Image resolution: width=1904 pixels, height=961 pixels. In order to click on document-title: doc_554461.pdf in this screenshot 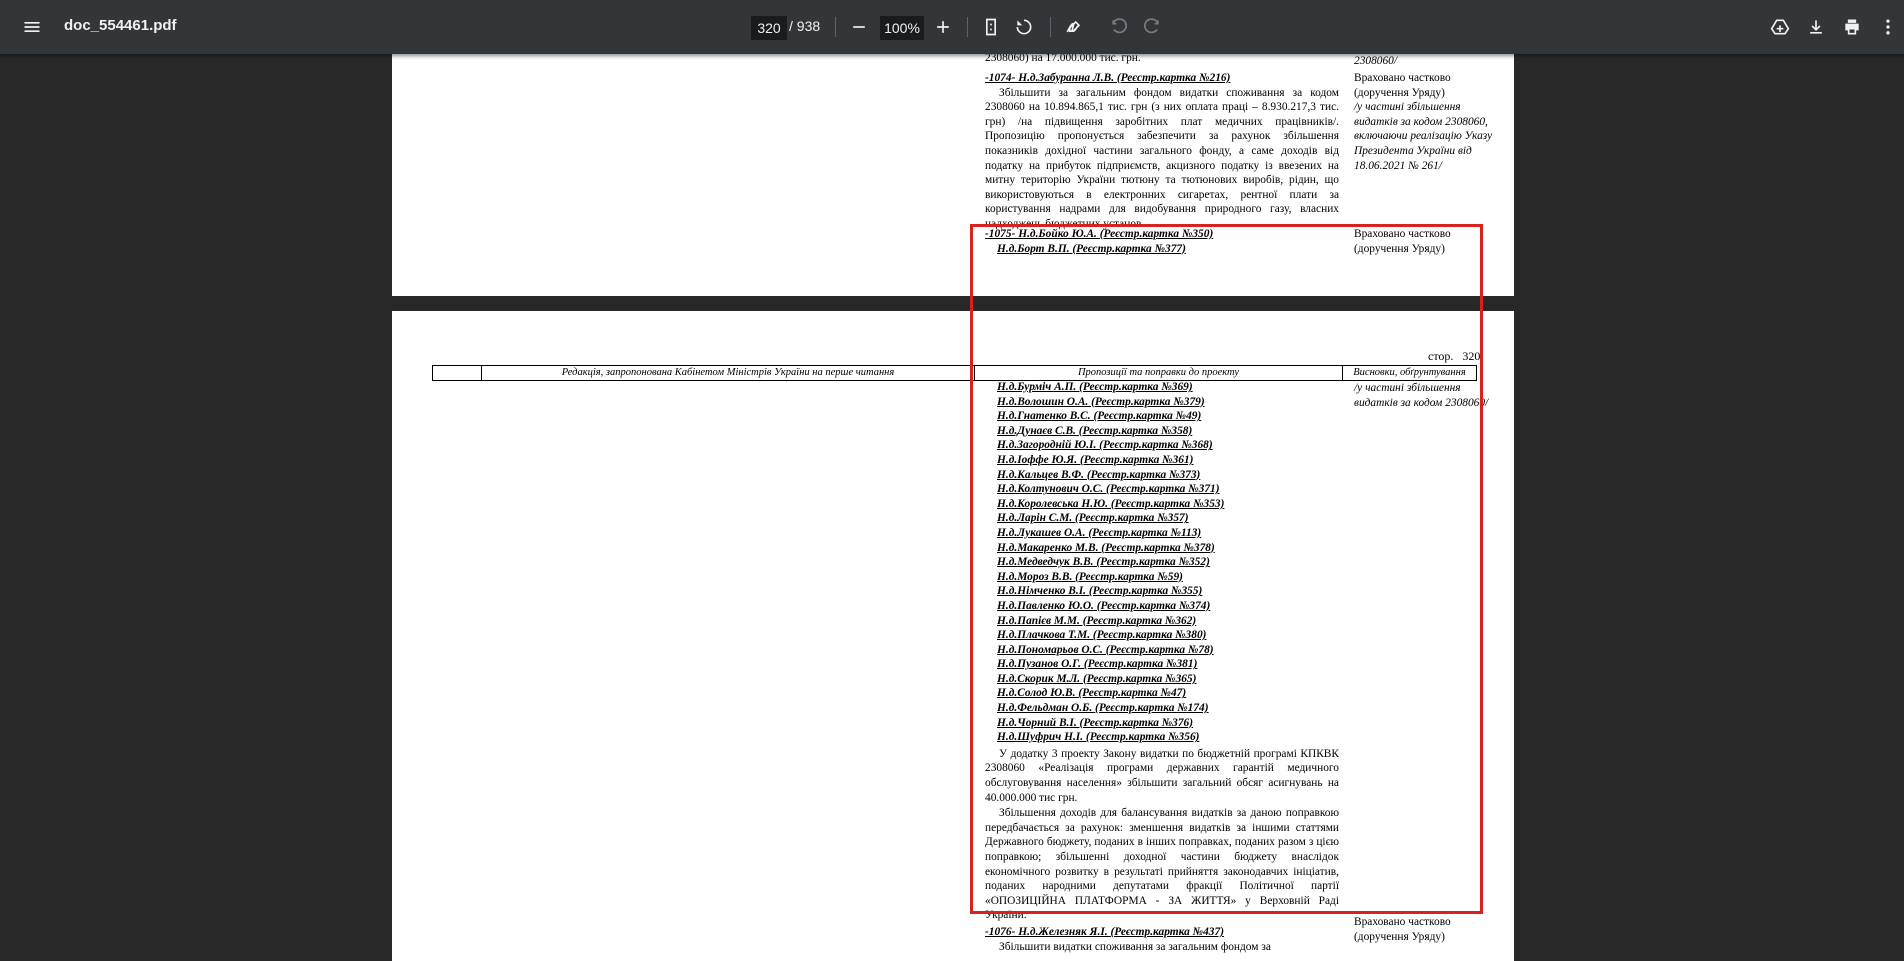, I will do `click(120, 25)`.